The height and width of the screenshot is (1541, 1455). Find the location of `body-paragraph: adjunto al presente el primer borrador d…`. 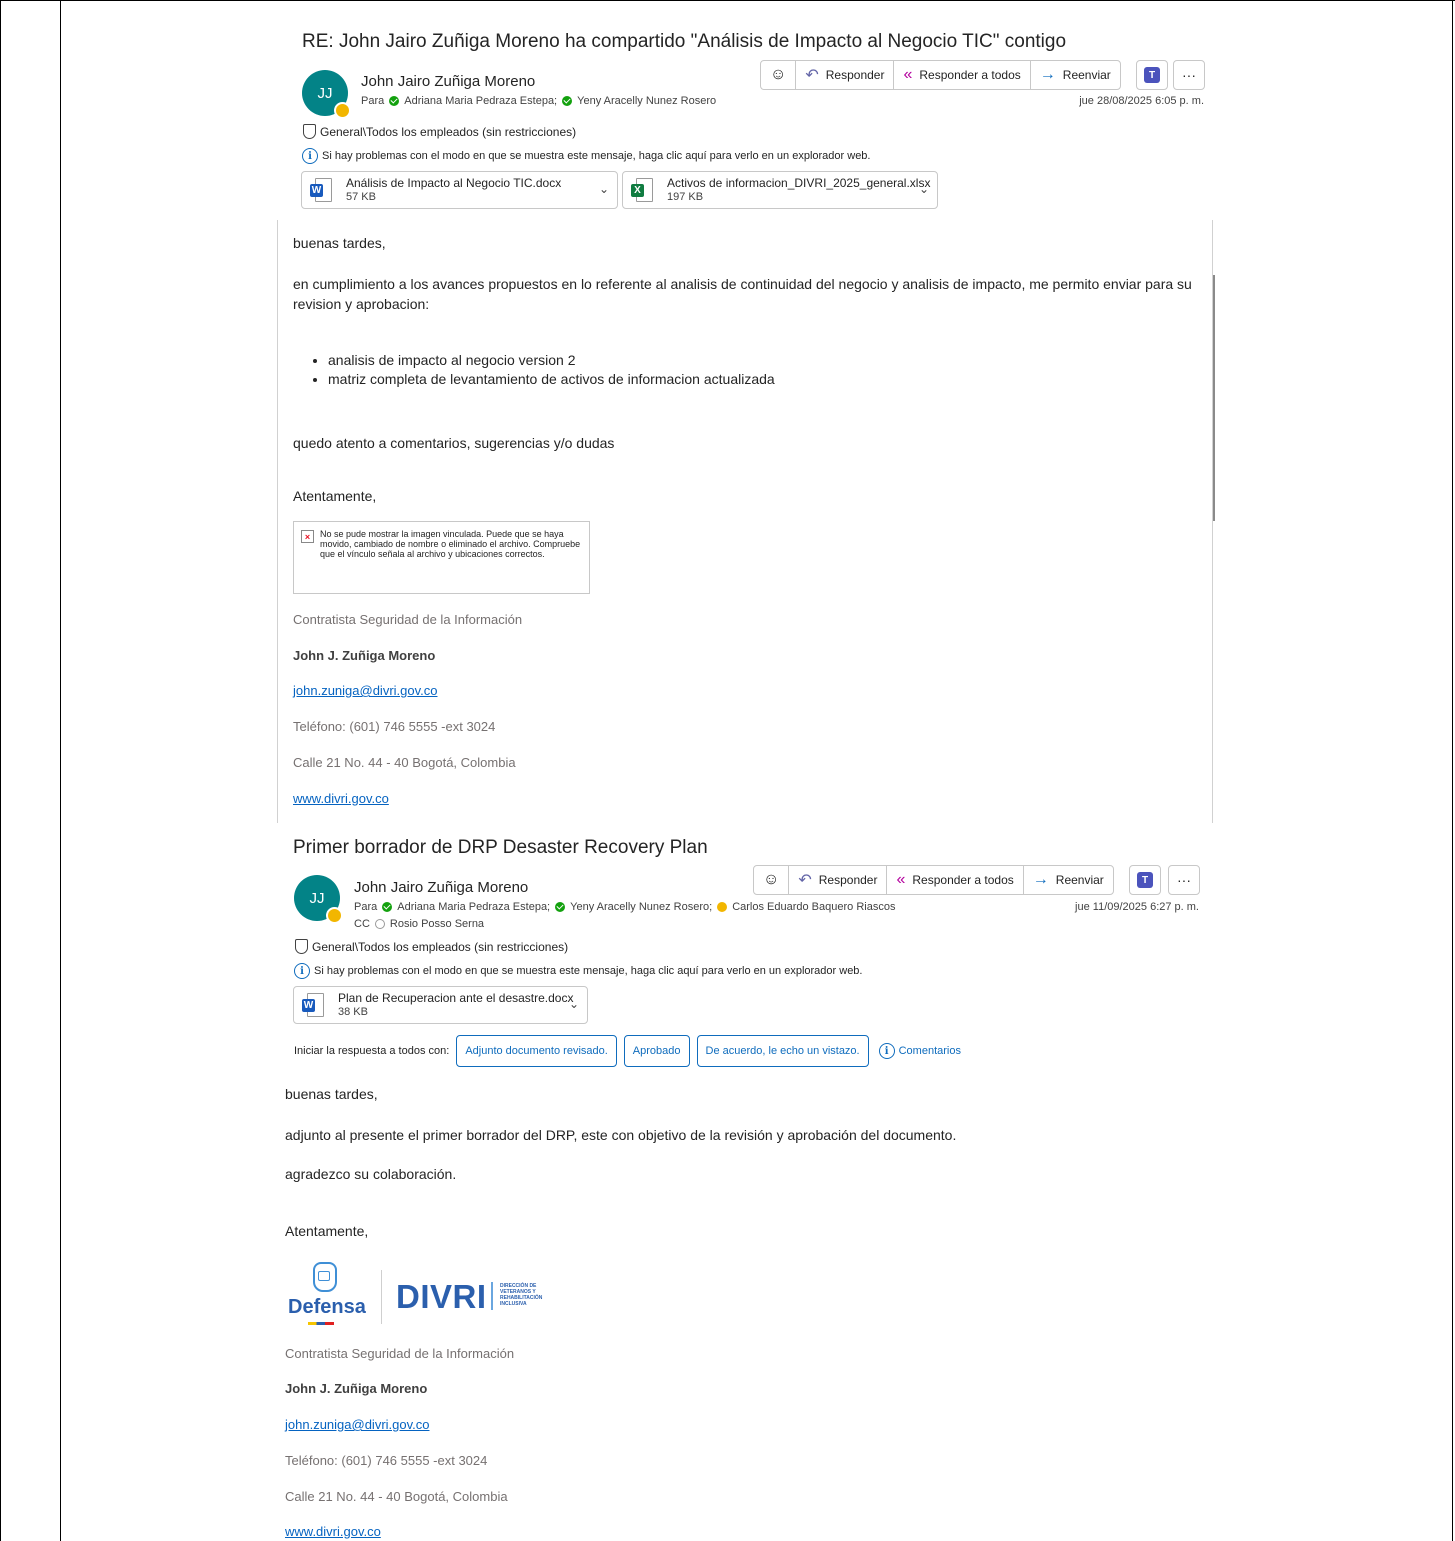

body-paragraph: adjunto al presente el primer borrador d… is located at coordinates (621, 1135).